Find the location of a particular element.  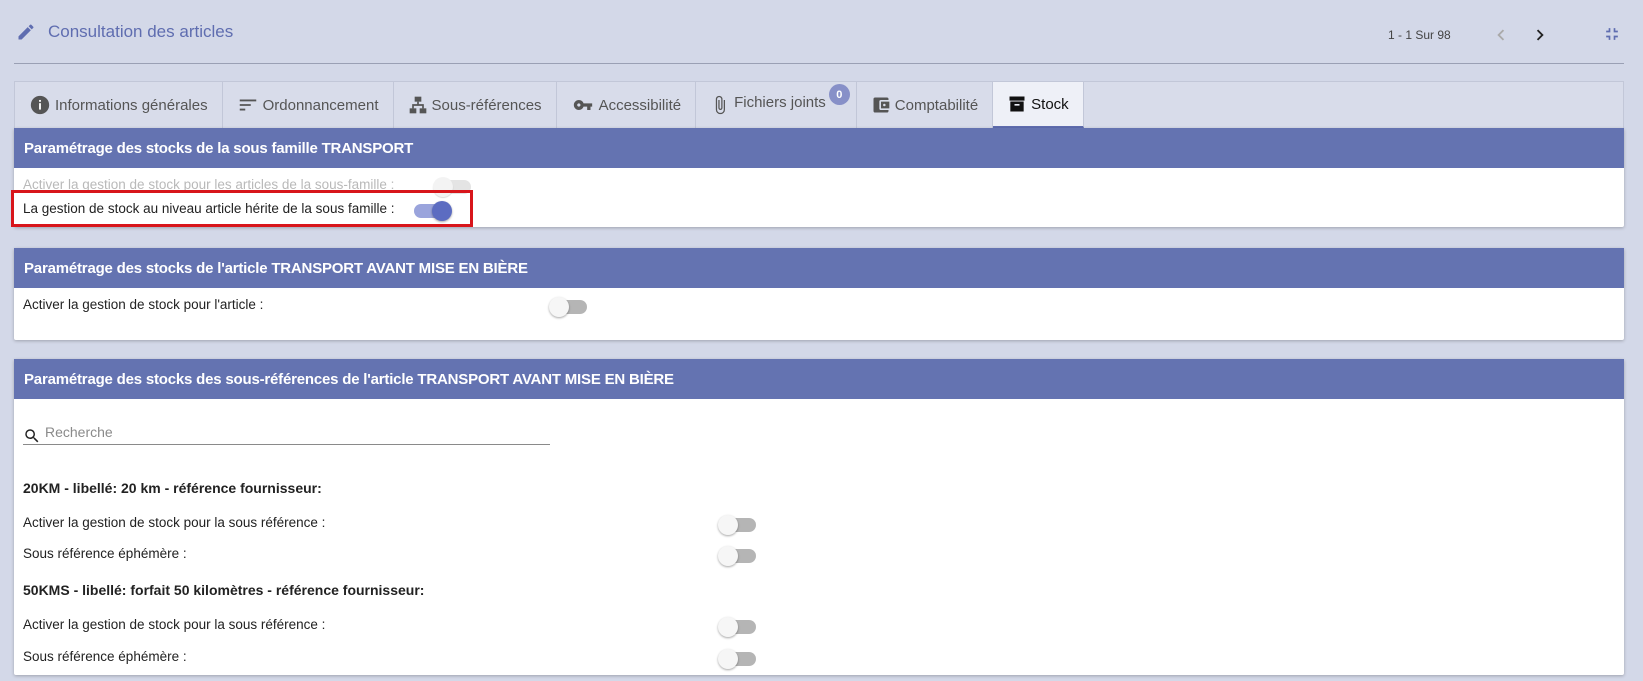

chevron-right-icon is located at coordinates (1540, 35).